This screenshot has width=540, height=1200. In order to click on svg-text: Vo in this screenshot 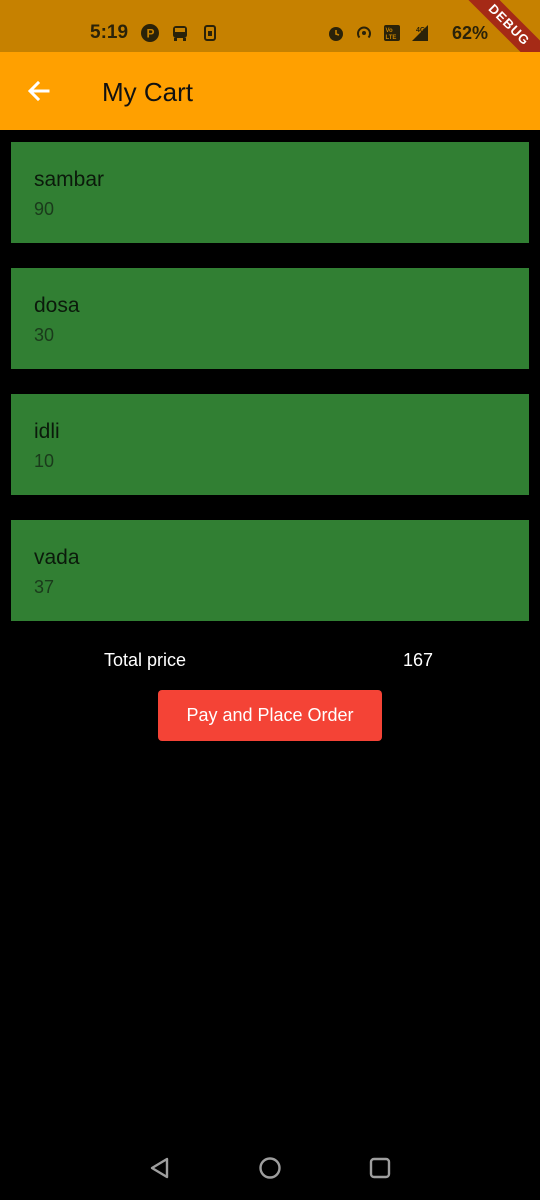, I will do `click(390, 31)`.